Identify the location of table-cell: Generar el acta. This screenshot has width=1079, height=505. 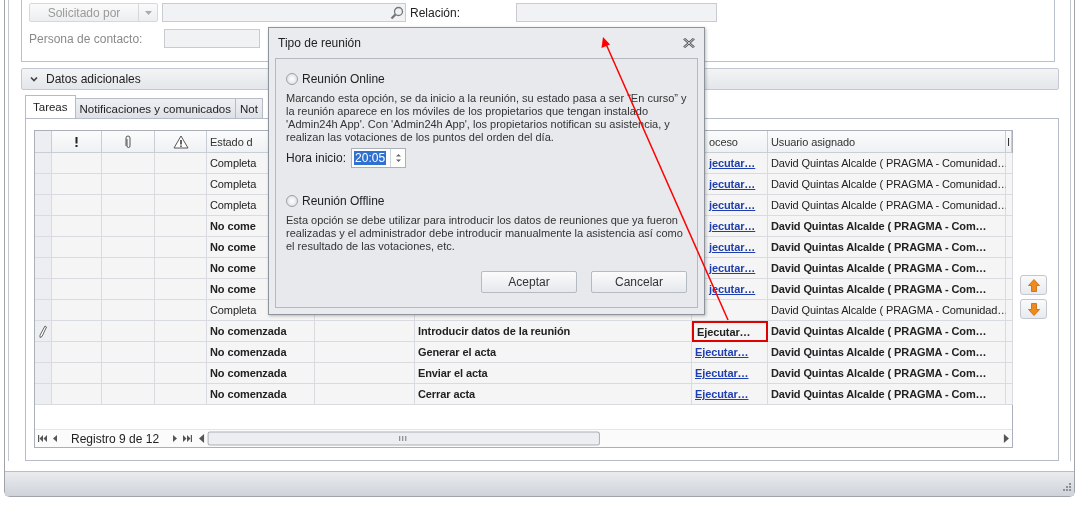
(553, 352).